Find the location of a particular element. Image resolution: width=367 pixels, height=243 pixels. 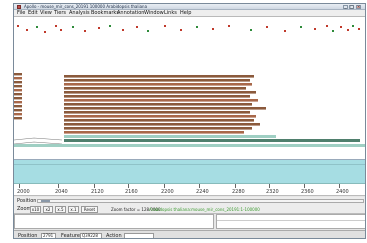

tick-label: 2360 is located at coordinates (307, 192).